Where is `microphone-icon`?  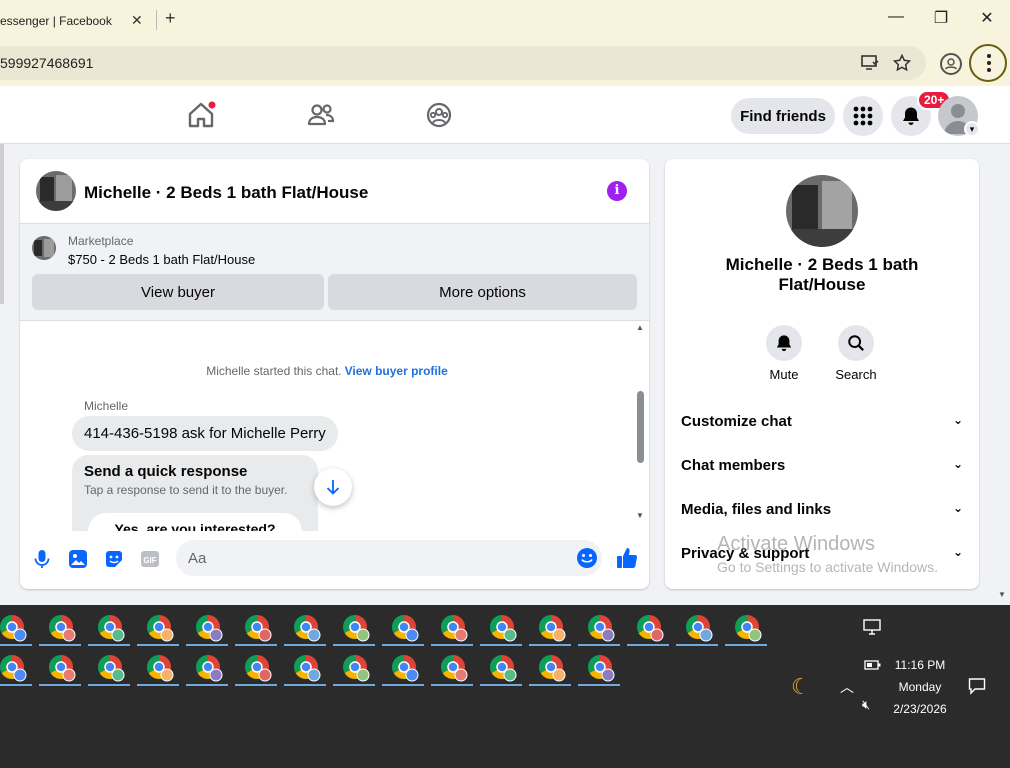
microphone-icon is located at coordinates (42, 559).